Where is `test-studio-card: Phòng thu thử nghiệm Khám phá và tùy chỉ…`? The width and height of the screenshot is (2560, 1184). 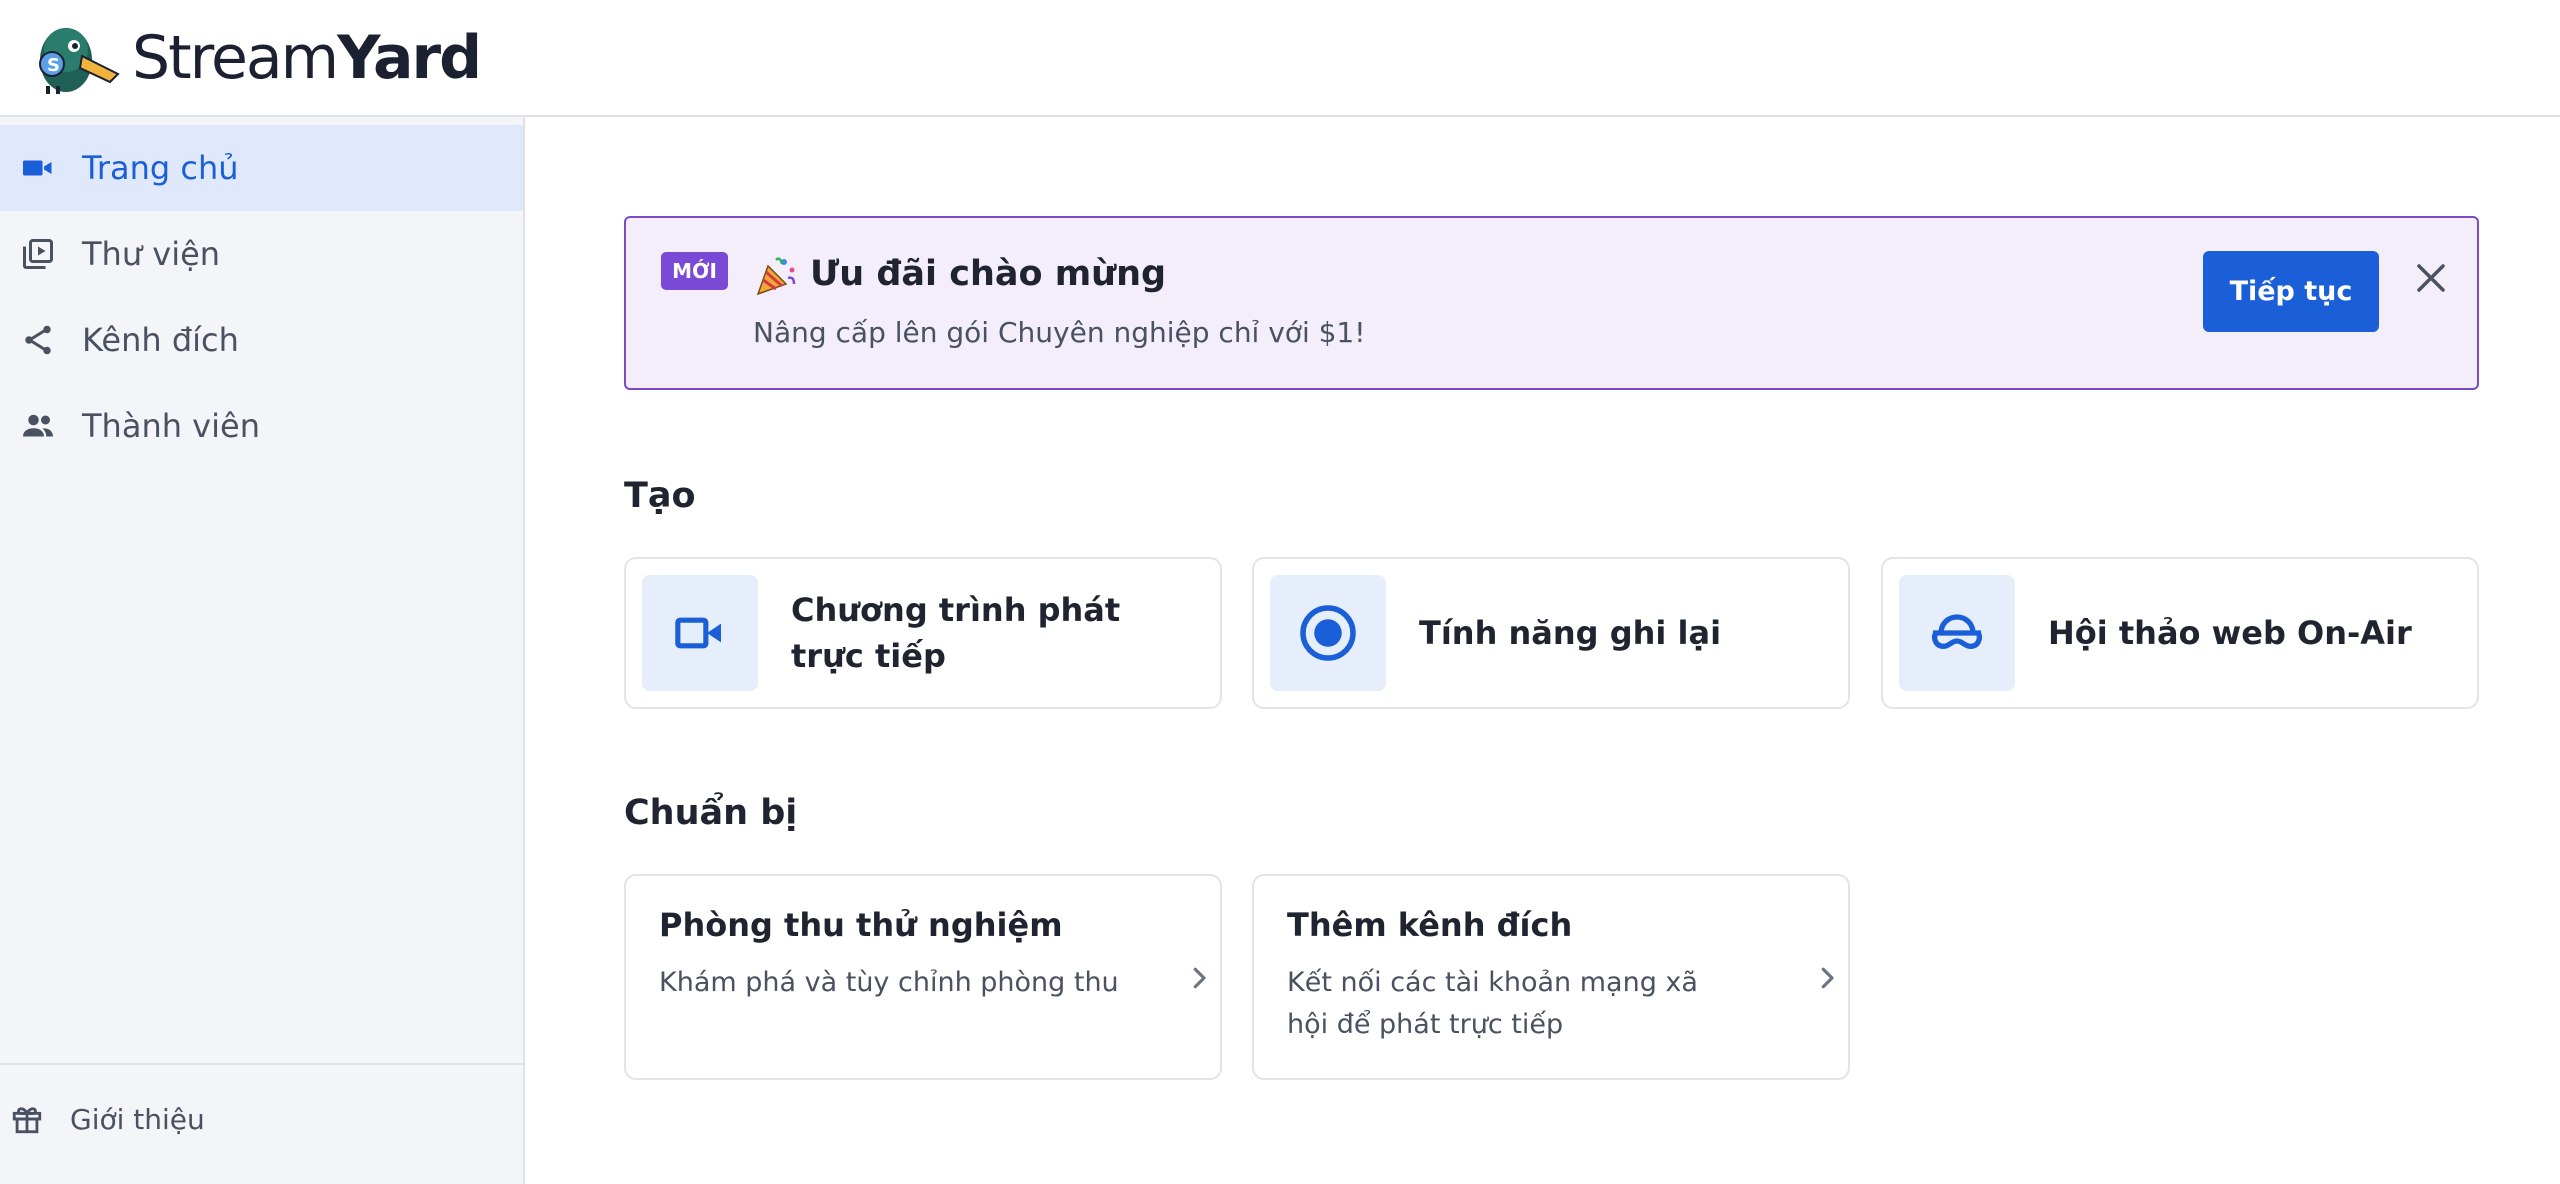
test-studio-card: Phòng thu thử nghiệm Khám phá và tùy chỉ… is located at coordinates (923, 977).